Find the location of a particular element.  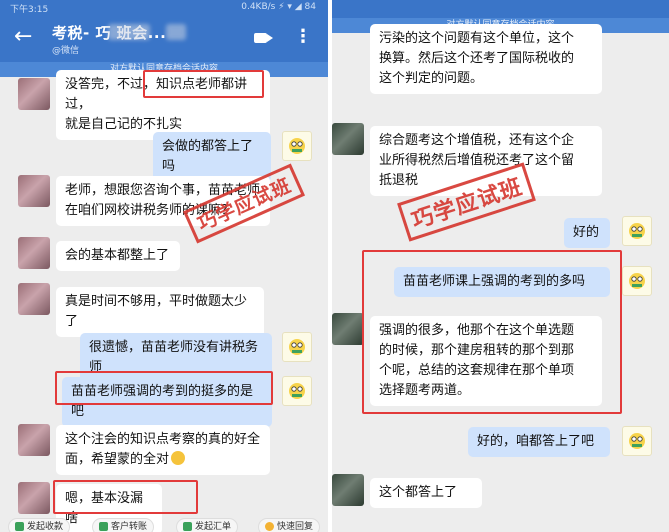

quick-chip-transfer: 客户转账 is located at coordinates (123, 525).